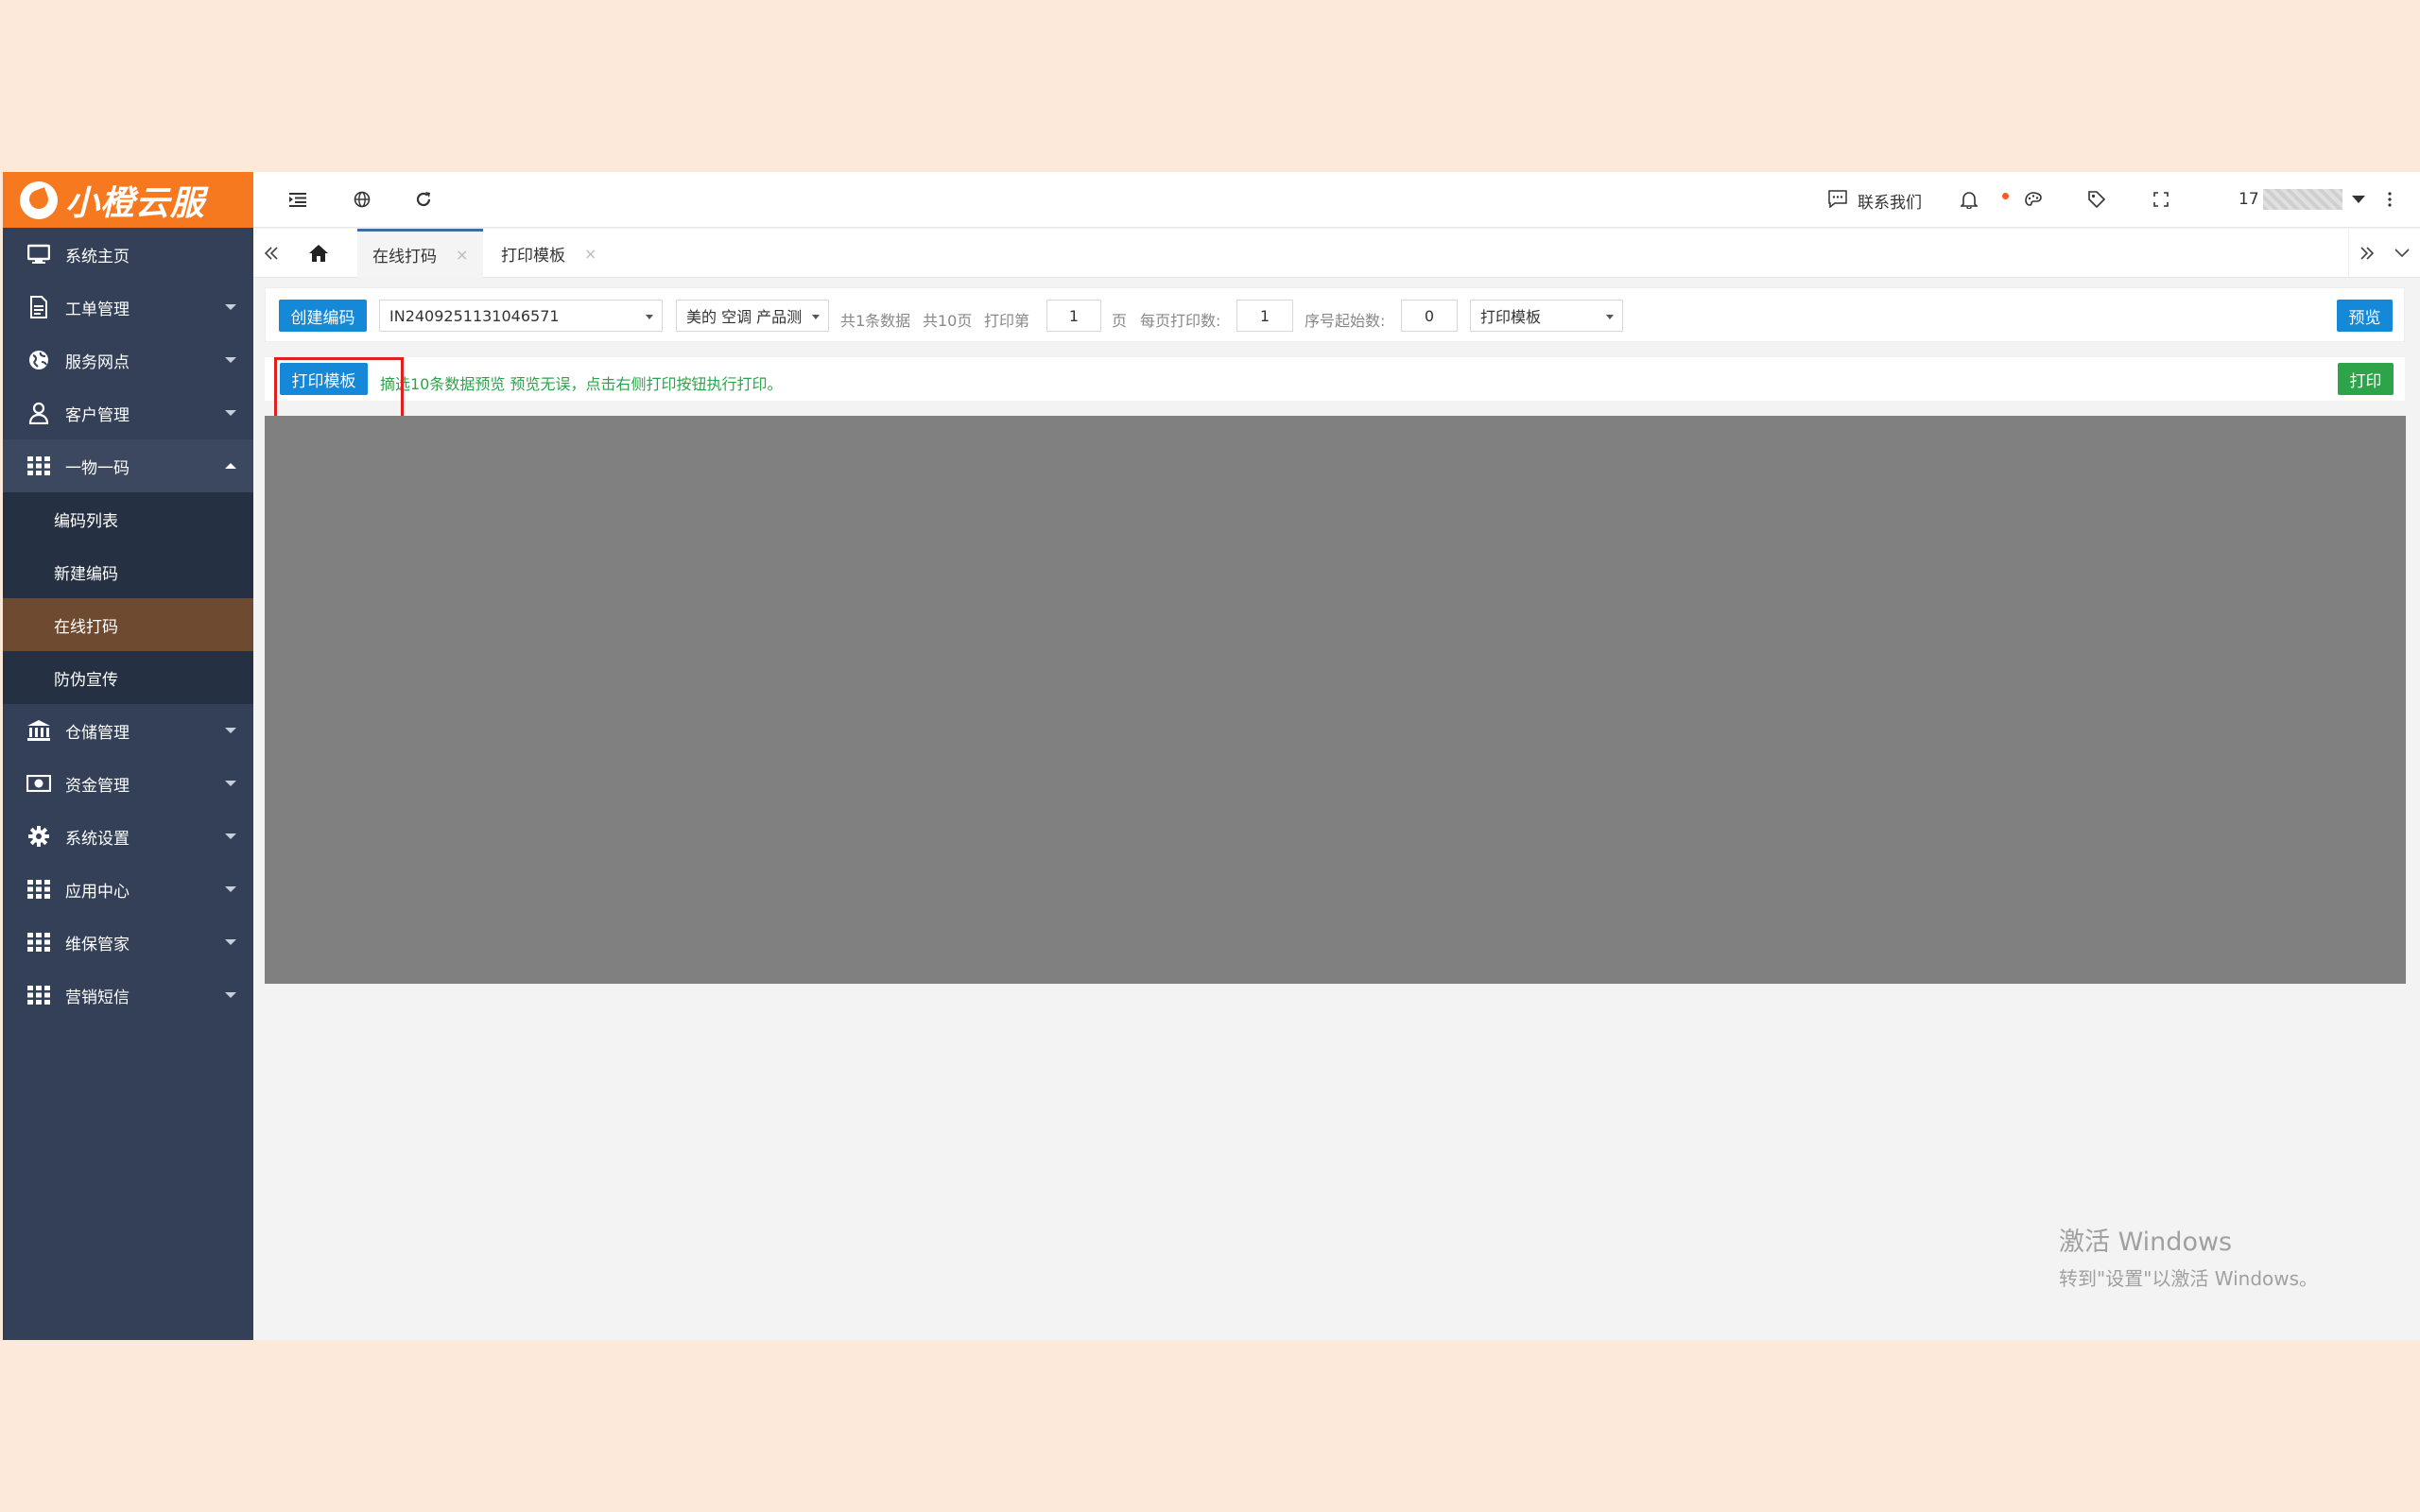  Describe the element at coordinates (423, 199) in the screenshot. I see `refresh-icon` at that location.